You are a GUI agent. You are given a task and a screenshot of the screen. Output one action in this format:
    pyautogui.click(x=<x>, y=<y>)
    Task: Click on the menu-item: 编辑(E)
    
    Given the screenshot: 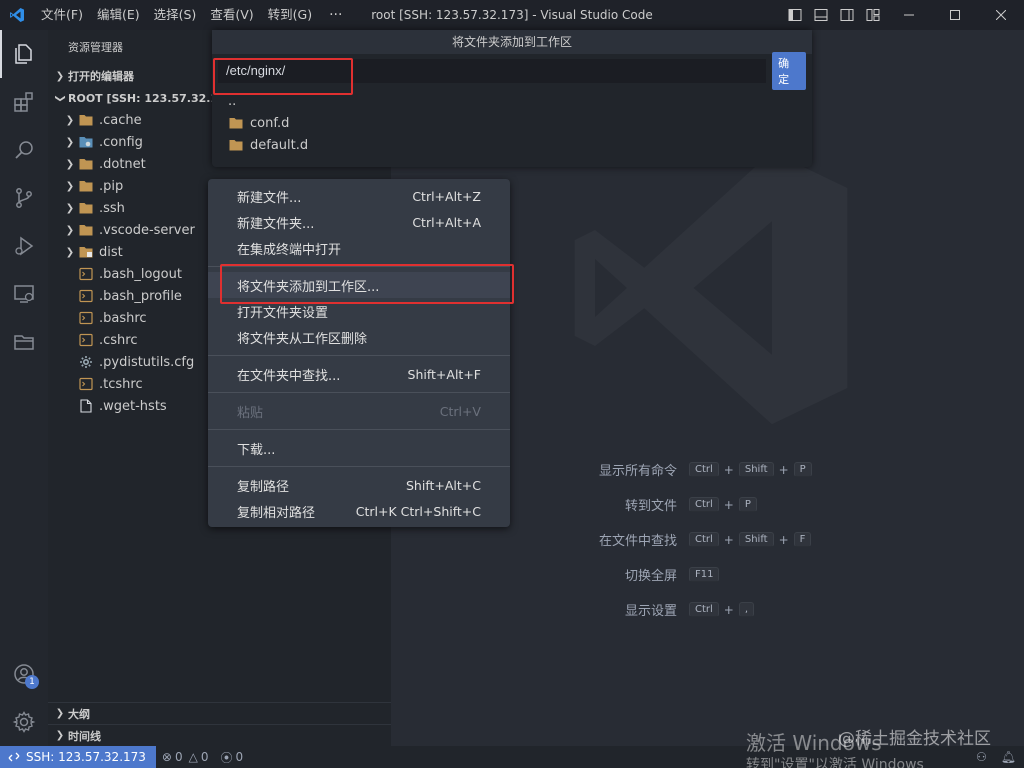 What is the action you would take?
    pyautogui.click(x=118, y=15)
    